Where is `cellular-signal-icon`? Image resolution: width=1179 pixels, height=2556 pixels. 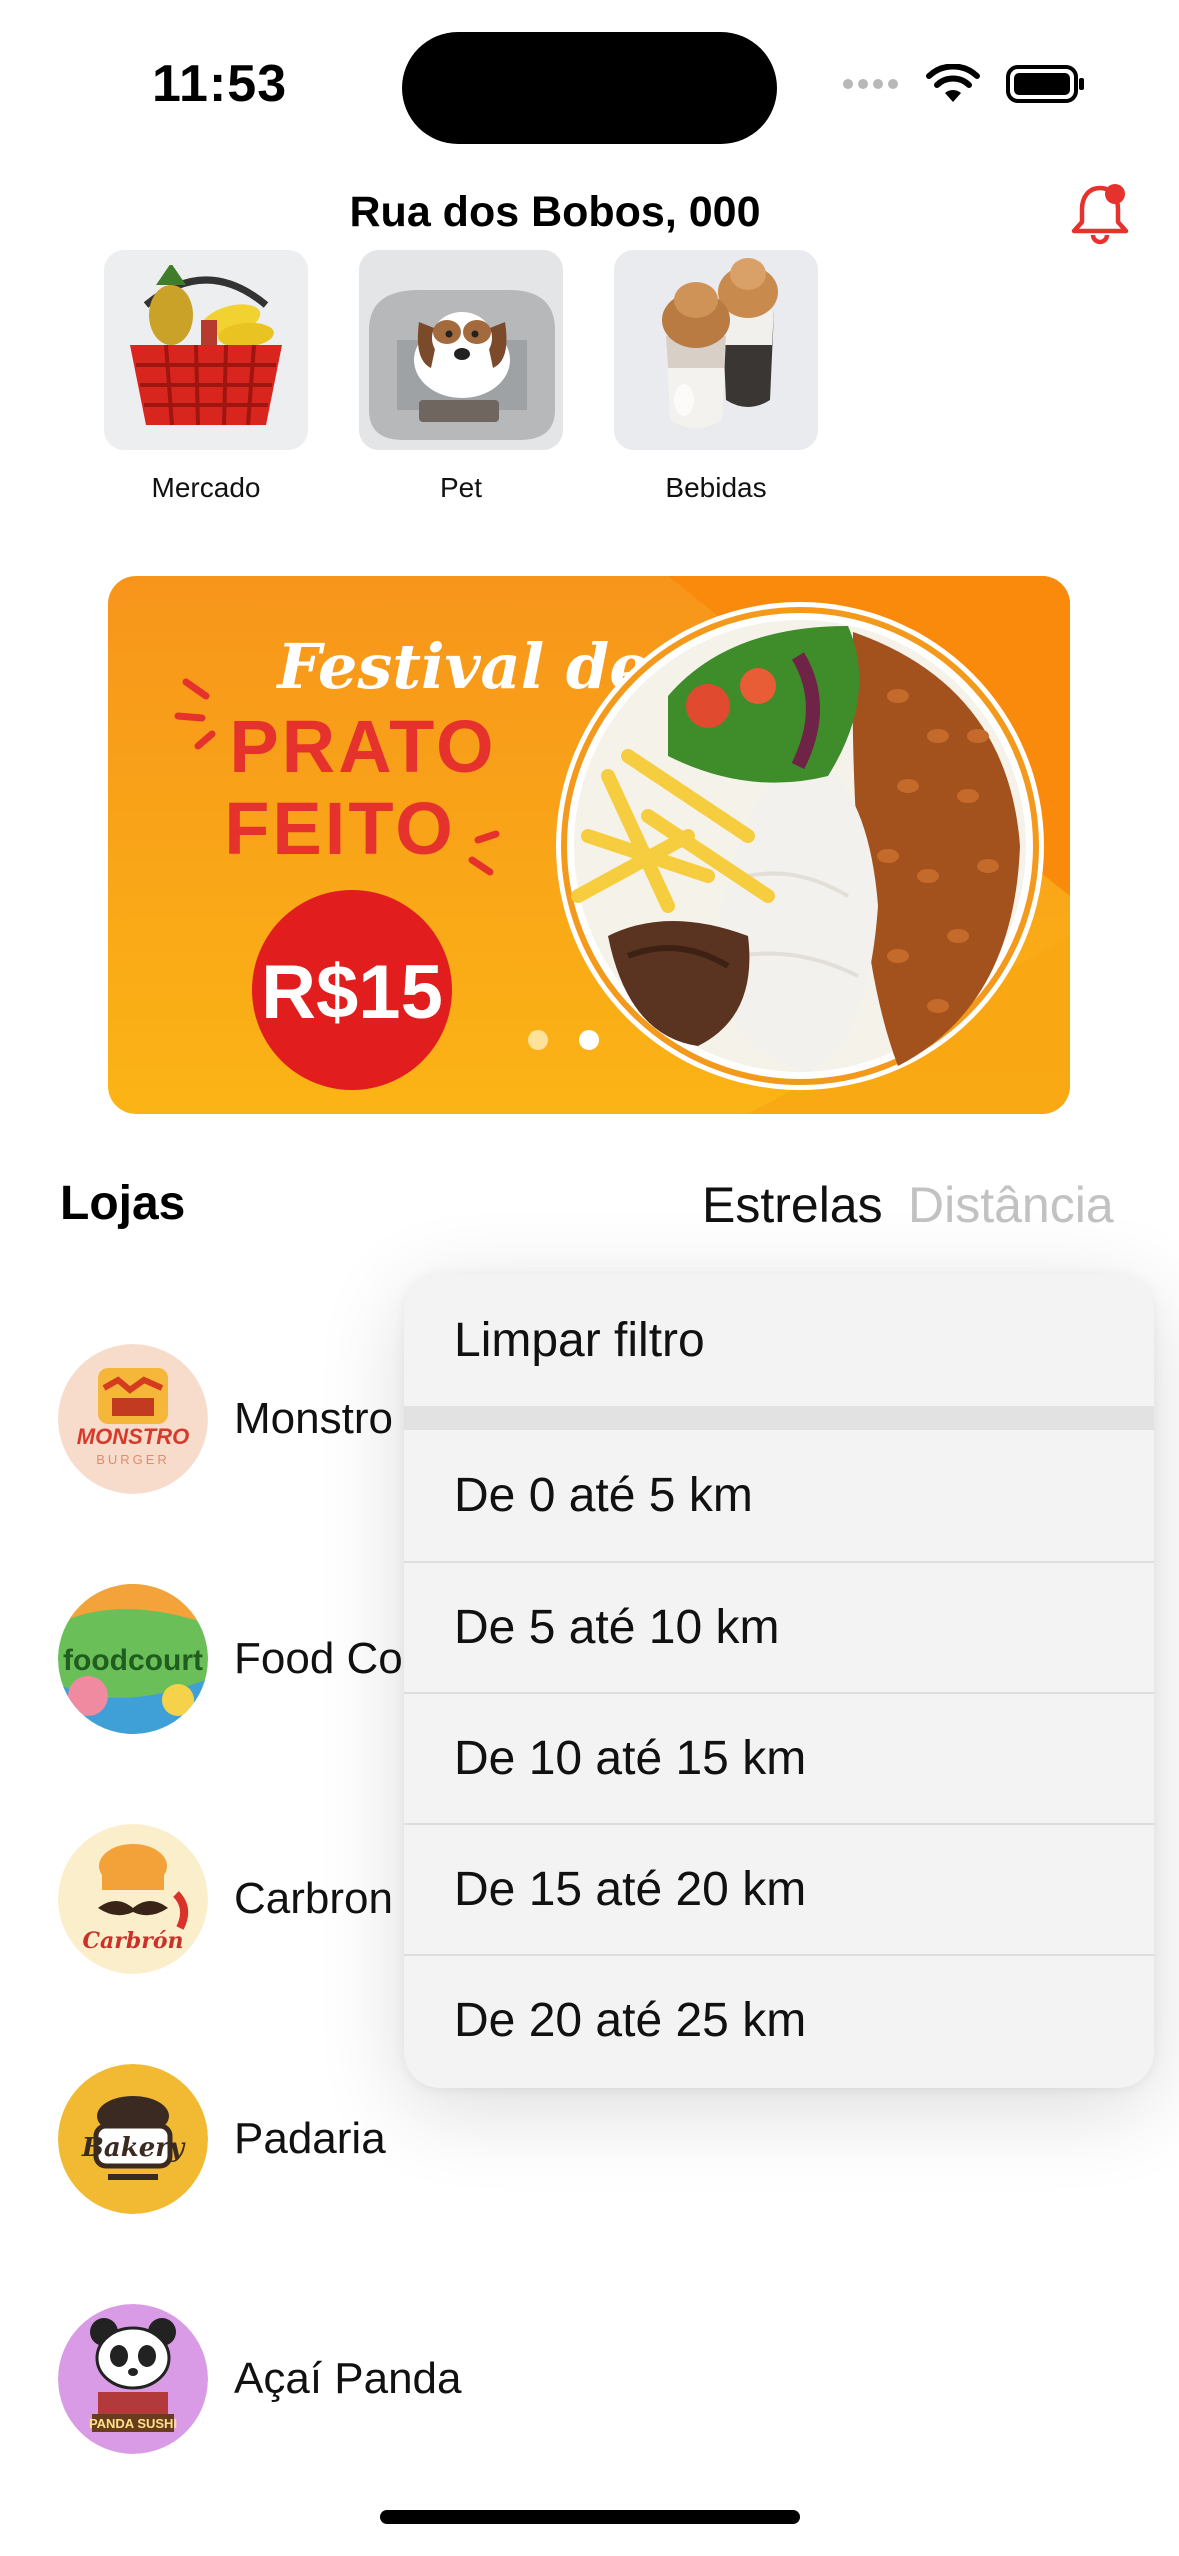 cellular-signal-icon is located at coordinates (870, 84).